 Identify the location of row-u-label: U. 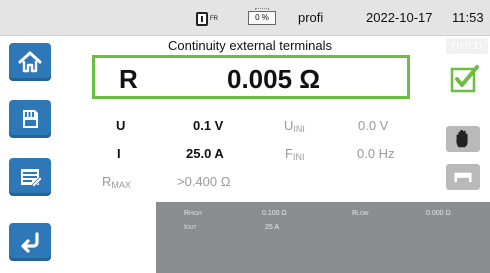
(121, 125).